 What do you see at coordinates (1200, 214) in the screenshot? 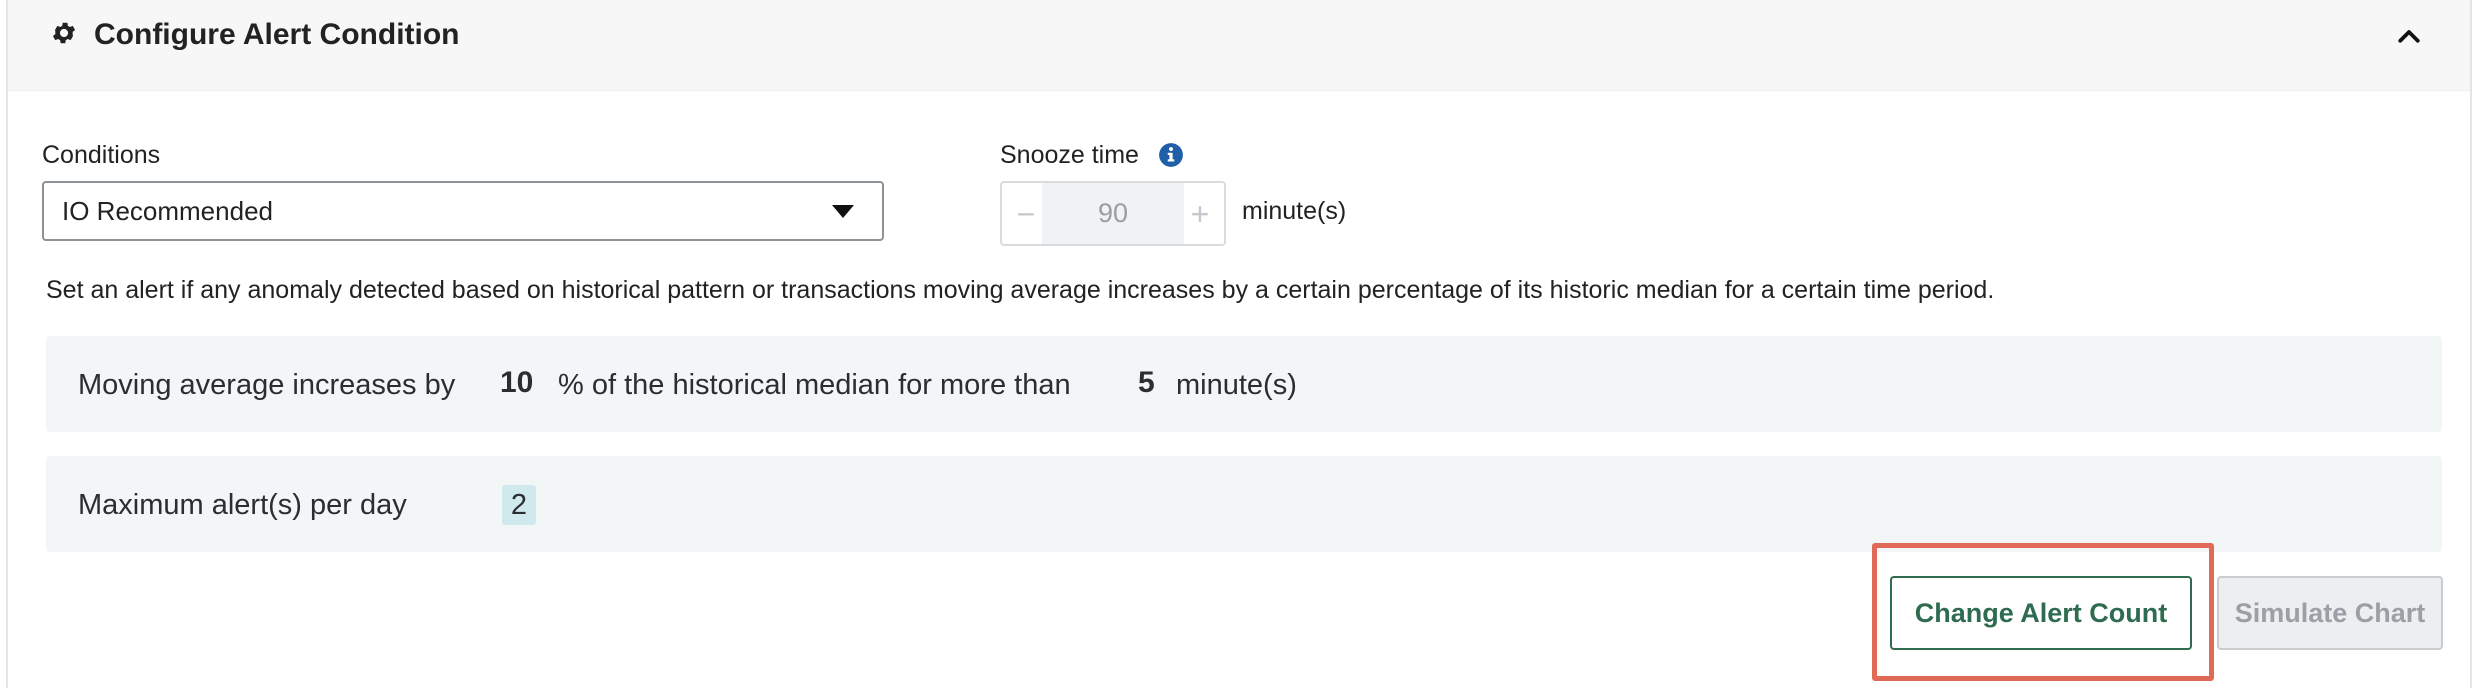
I see `snooze-increment-button: +` at bounding box center [1200, 214].